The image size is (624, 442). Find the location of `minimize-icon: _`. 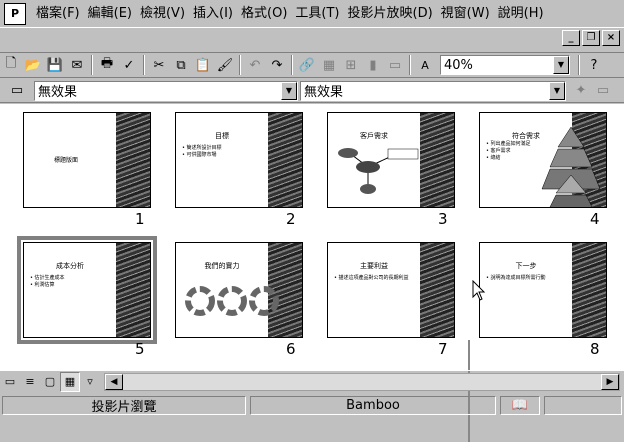

minimize-icon: _ is located at coordinates (571, 38).